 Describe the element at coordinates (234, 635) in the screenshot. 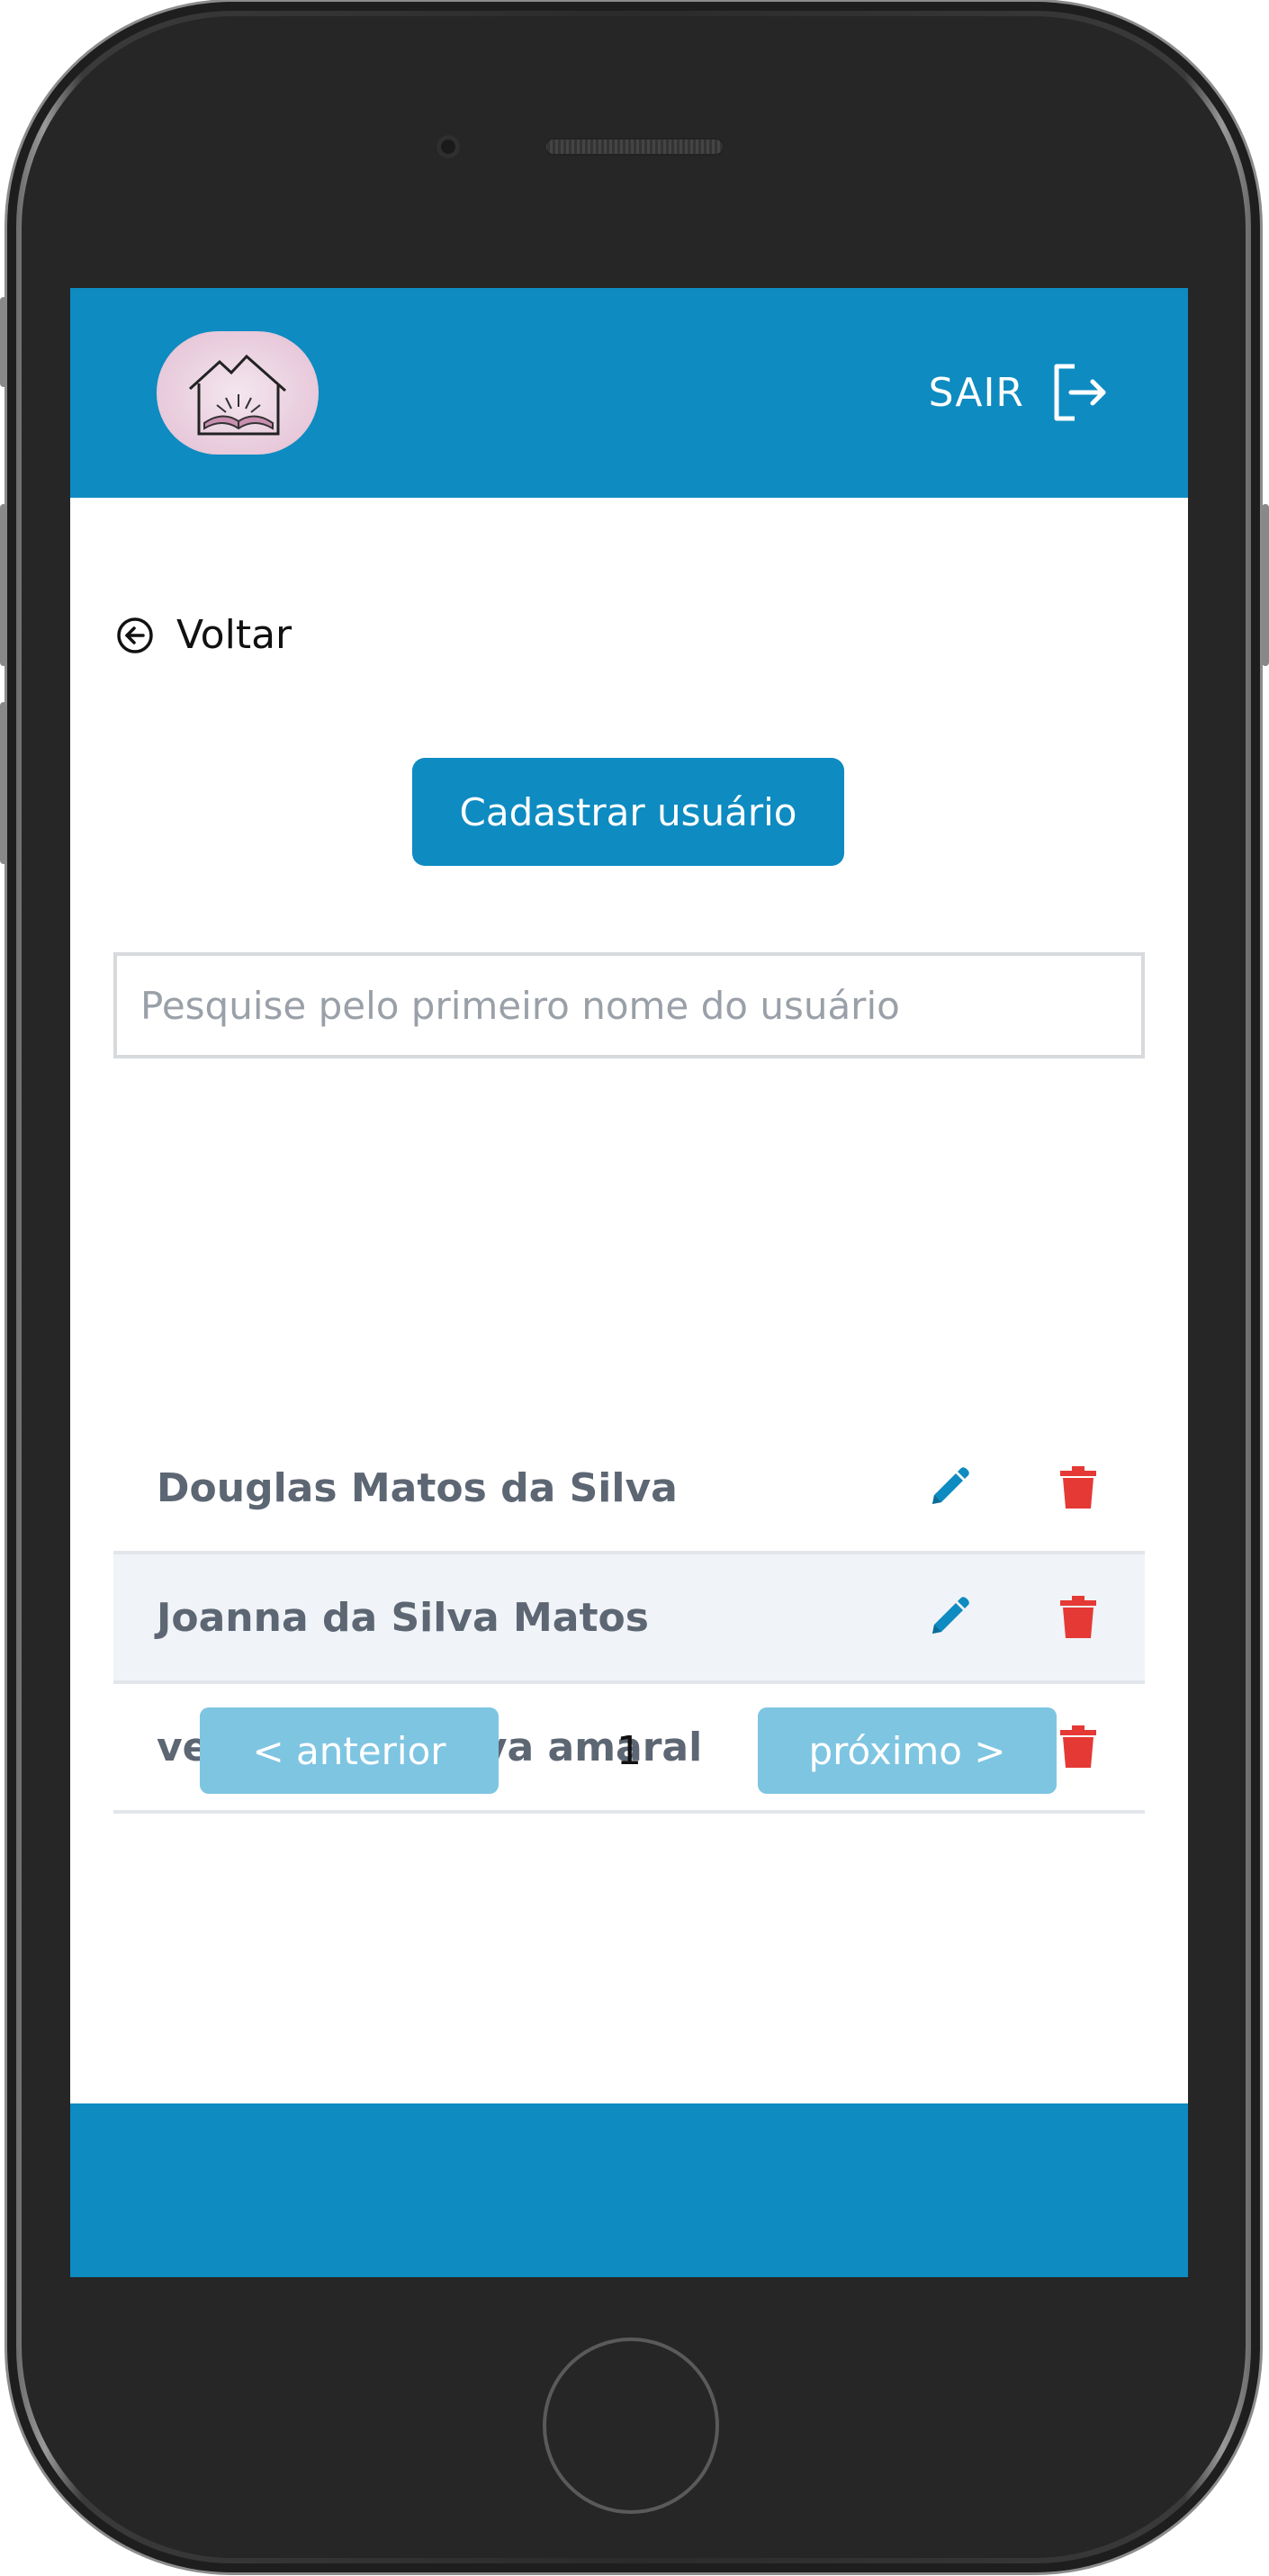

I see `back-label: Voltar` at that location.